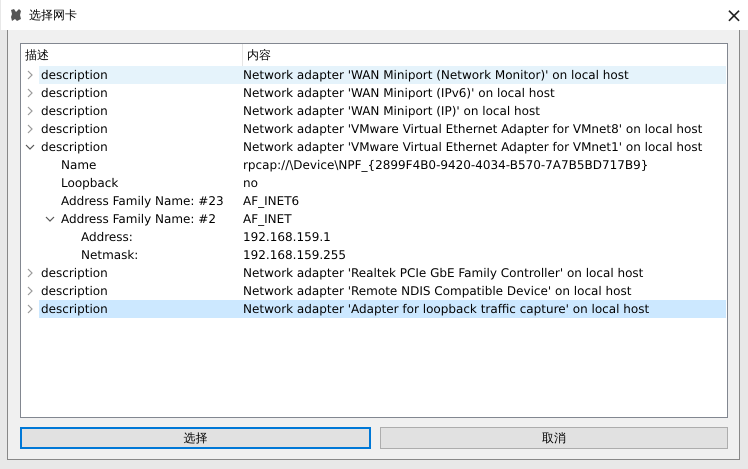  I want to click on tree-row: Address Family Name: #23 AF_INET6, so click(392, 201).